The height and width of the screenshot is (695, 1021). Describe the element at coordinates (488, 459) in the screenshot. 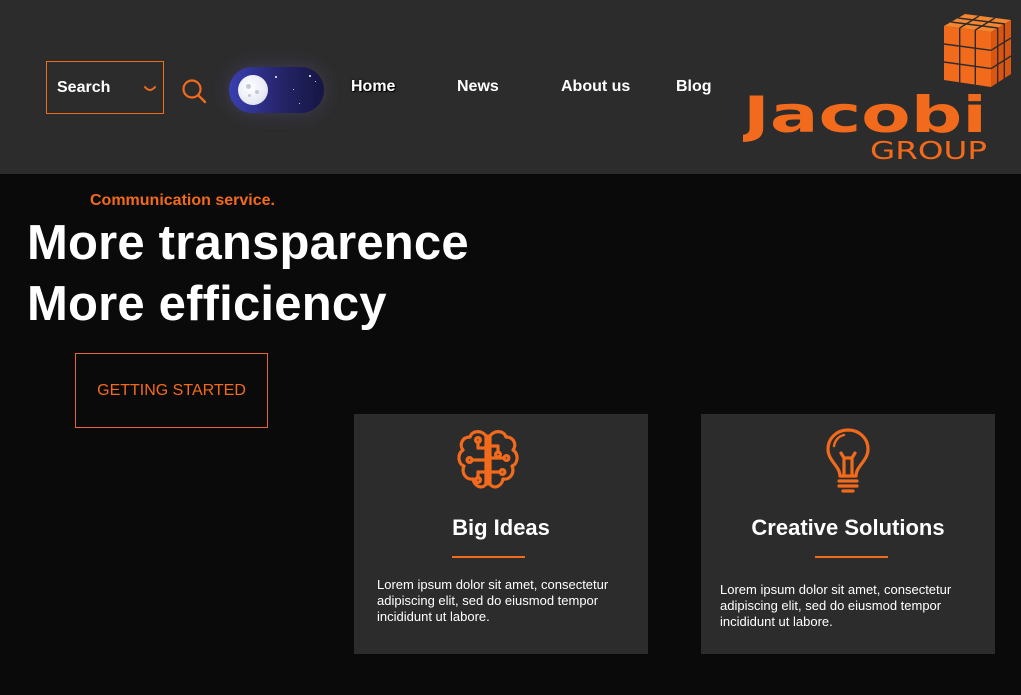

I see `brain-icon` at that location.